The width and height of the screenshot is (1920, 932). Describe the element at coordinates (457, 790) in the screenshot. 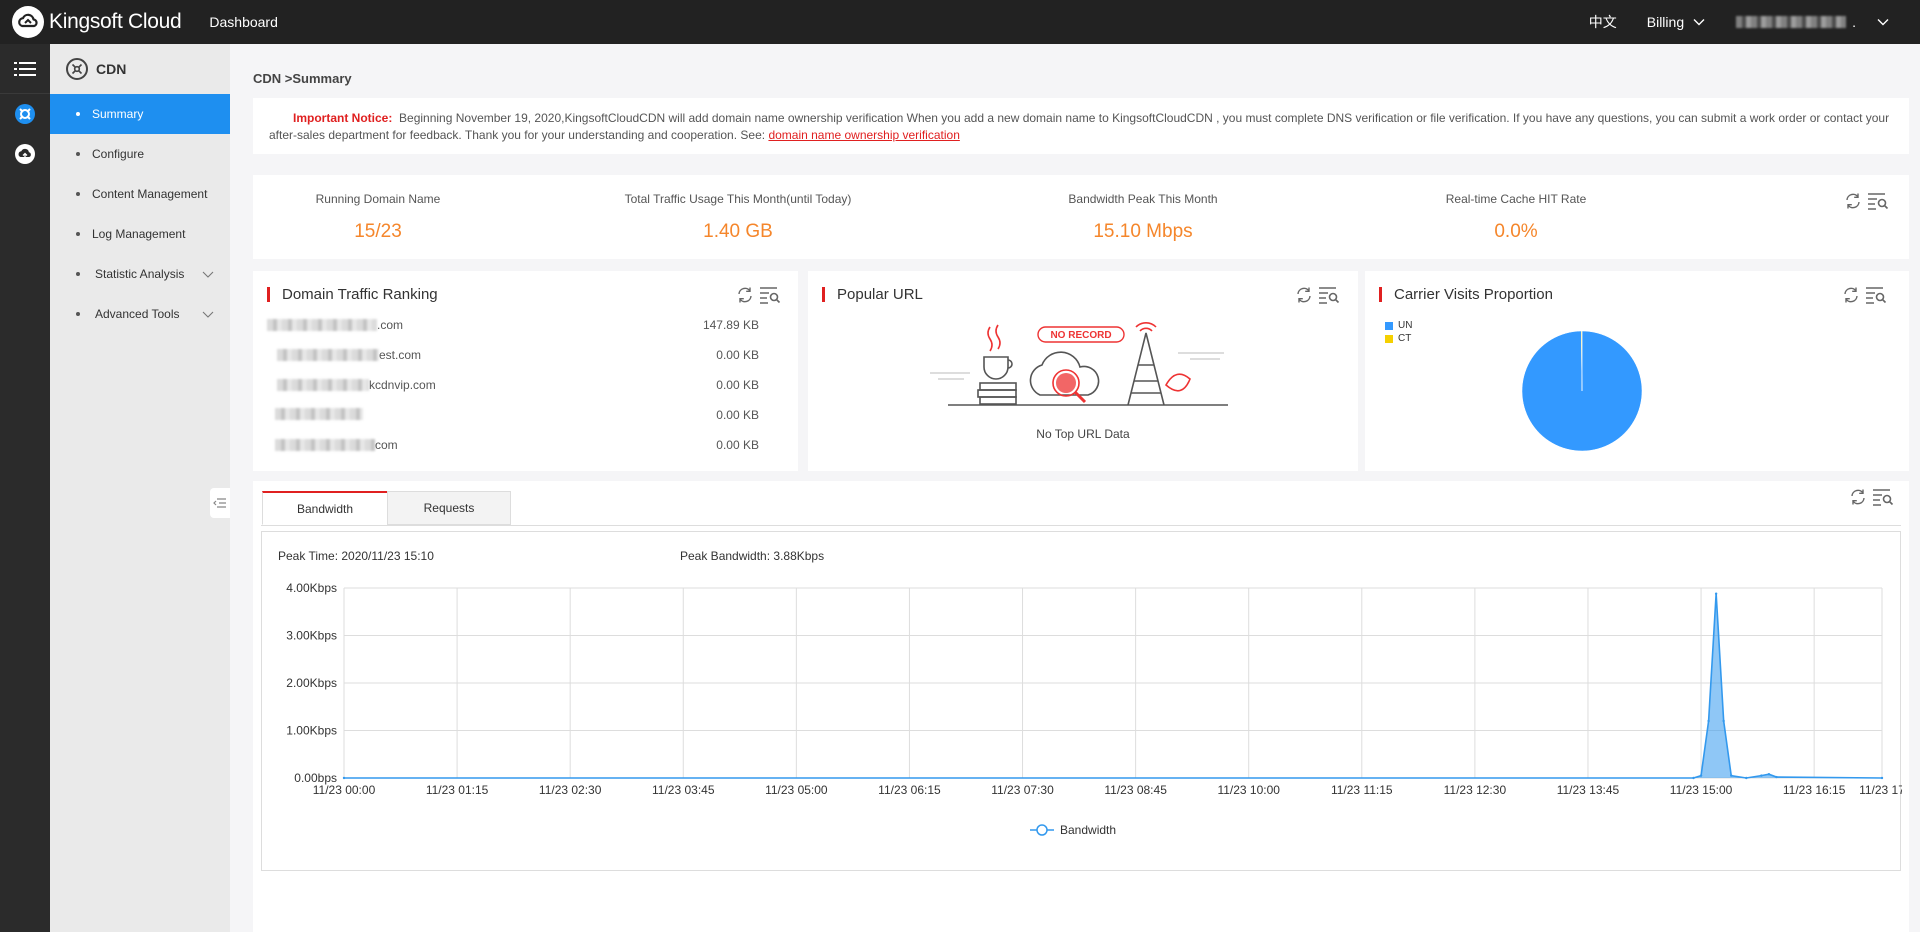

I see `x-tick-label: 11/23 01:15` at that location.